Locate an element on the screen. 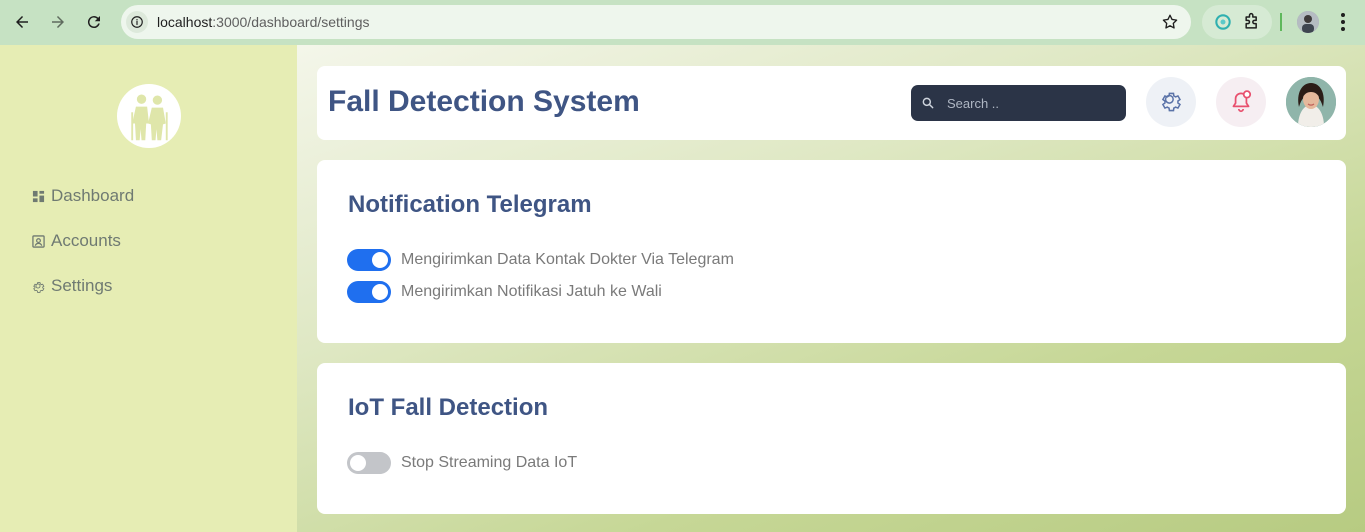  notifications-button is located at coordinates (1241, 102).